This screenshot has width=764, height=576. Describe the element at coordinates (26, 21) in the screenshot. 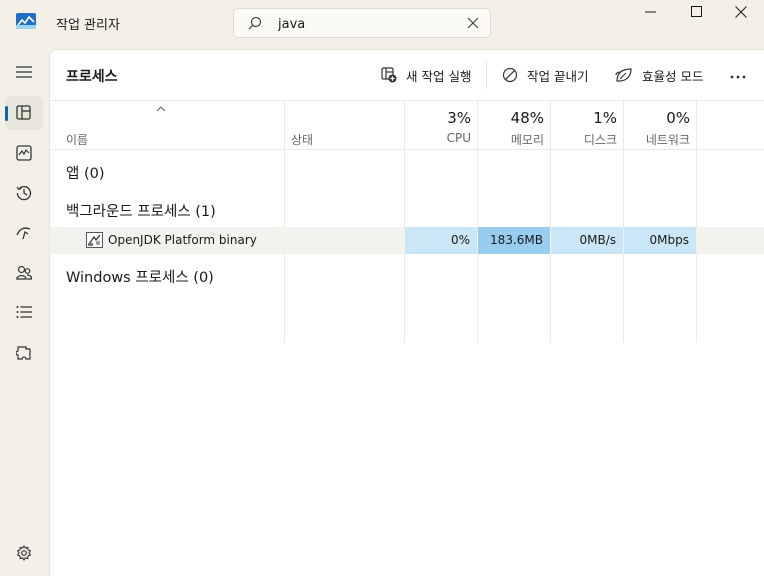

I see `task-manager-app-icon` at that location.